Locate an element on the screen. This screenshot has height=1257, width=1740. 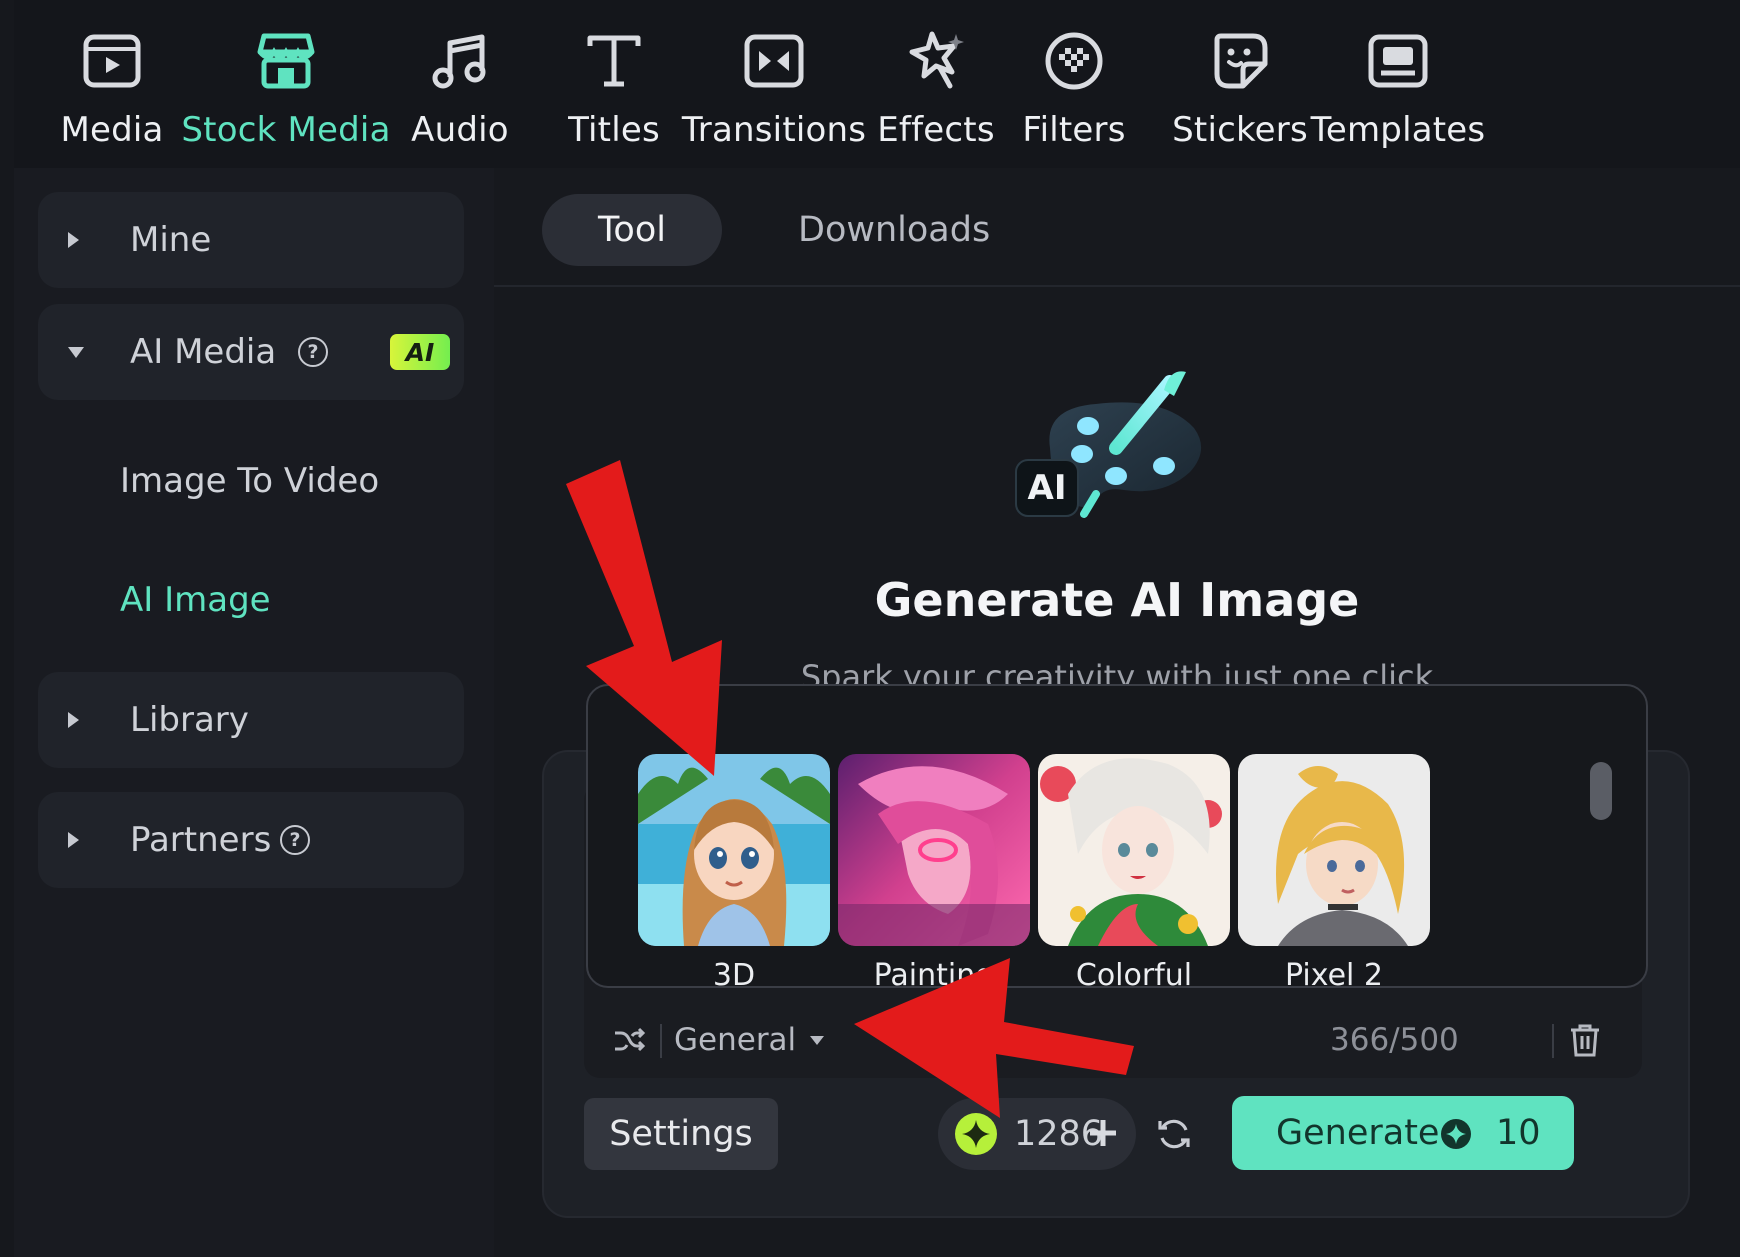
style-select: General is located at coordinates (749, 1040).